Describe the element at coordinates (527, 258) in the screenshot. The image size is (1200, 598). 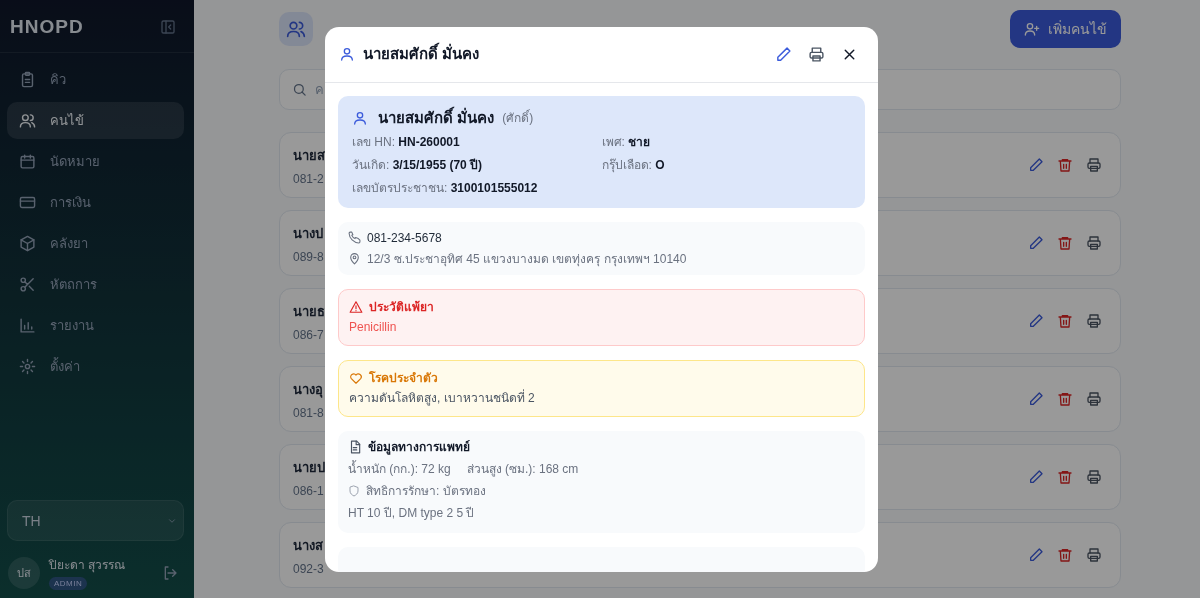
I see `address: 12/3 ซ.ประชาอุทิศ 45 แขวงบางมด เขตทุ่งครุ กรุงเทพฯ 10140` at that location.